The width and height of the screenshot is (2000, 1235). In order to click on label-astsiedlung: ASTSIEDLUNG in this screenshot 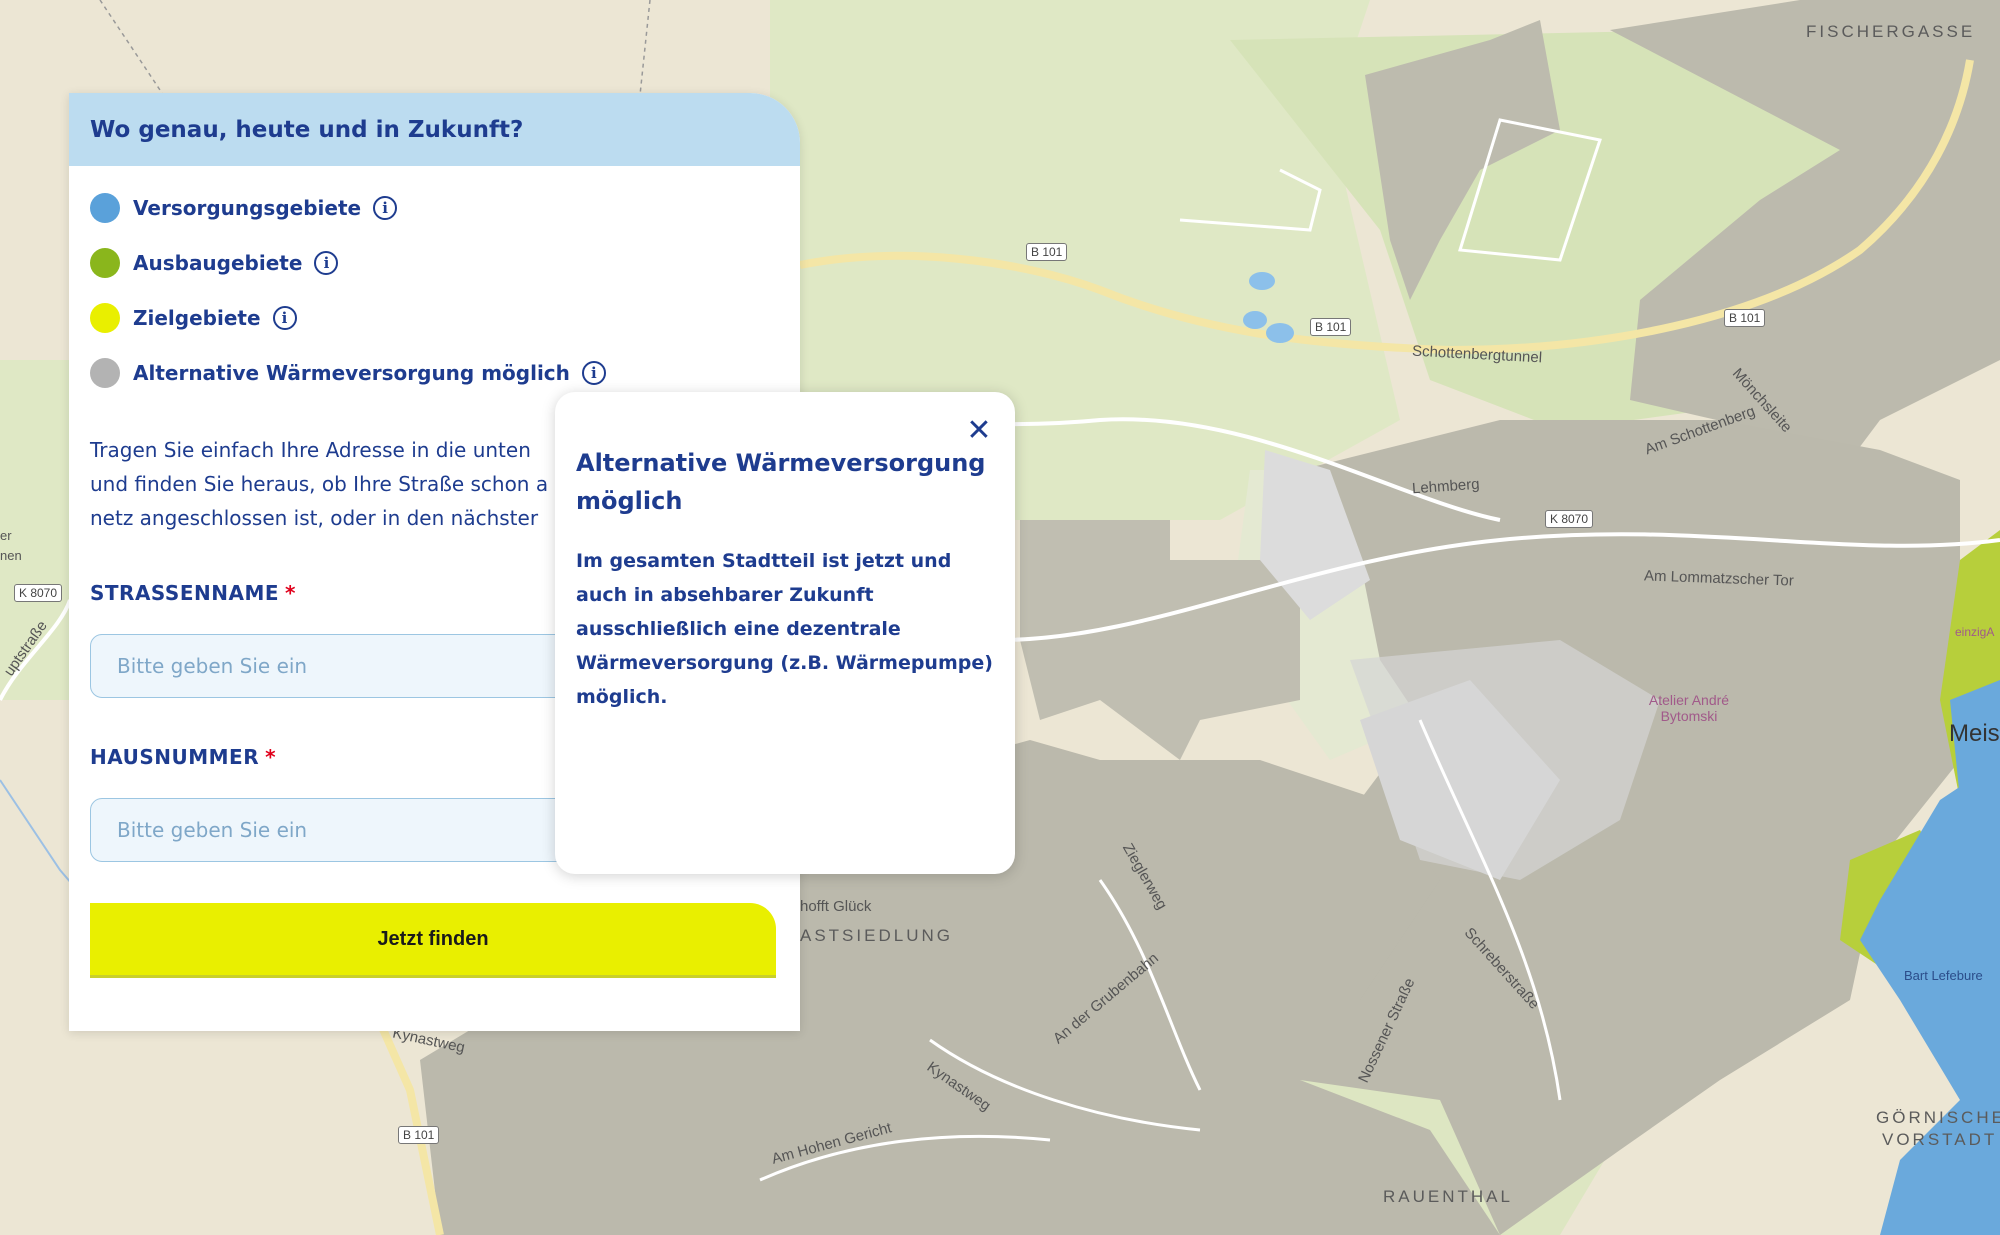, I will do `click(876, 935)`.